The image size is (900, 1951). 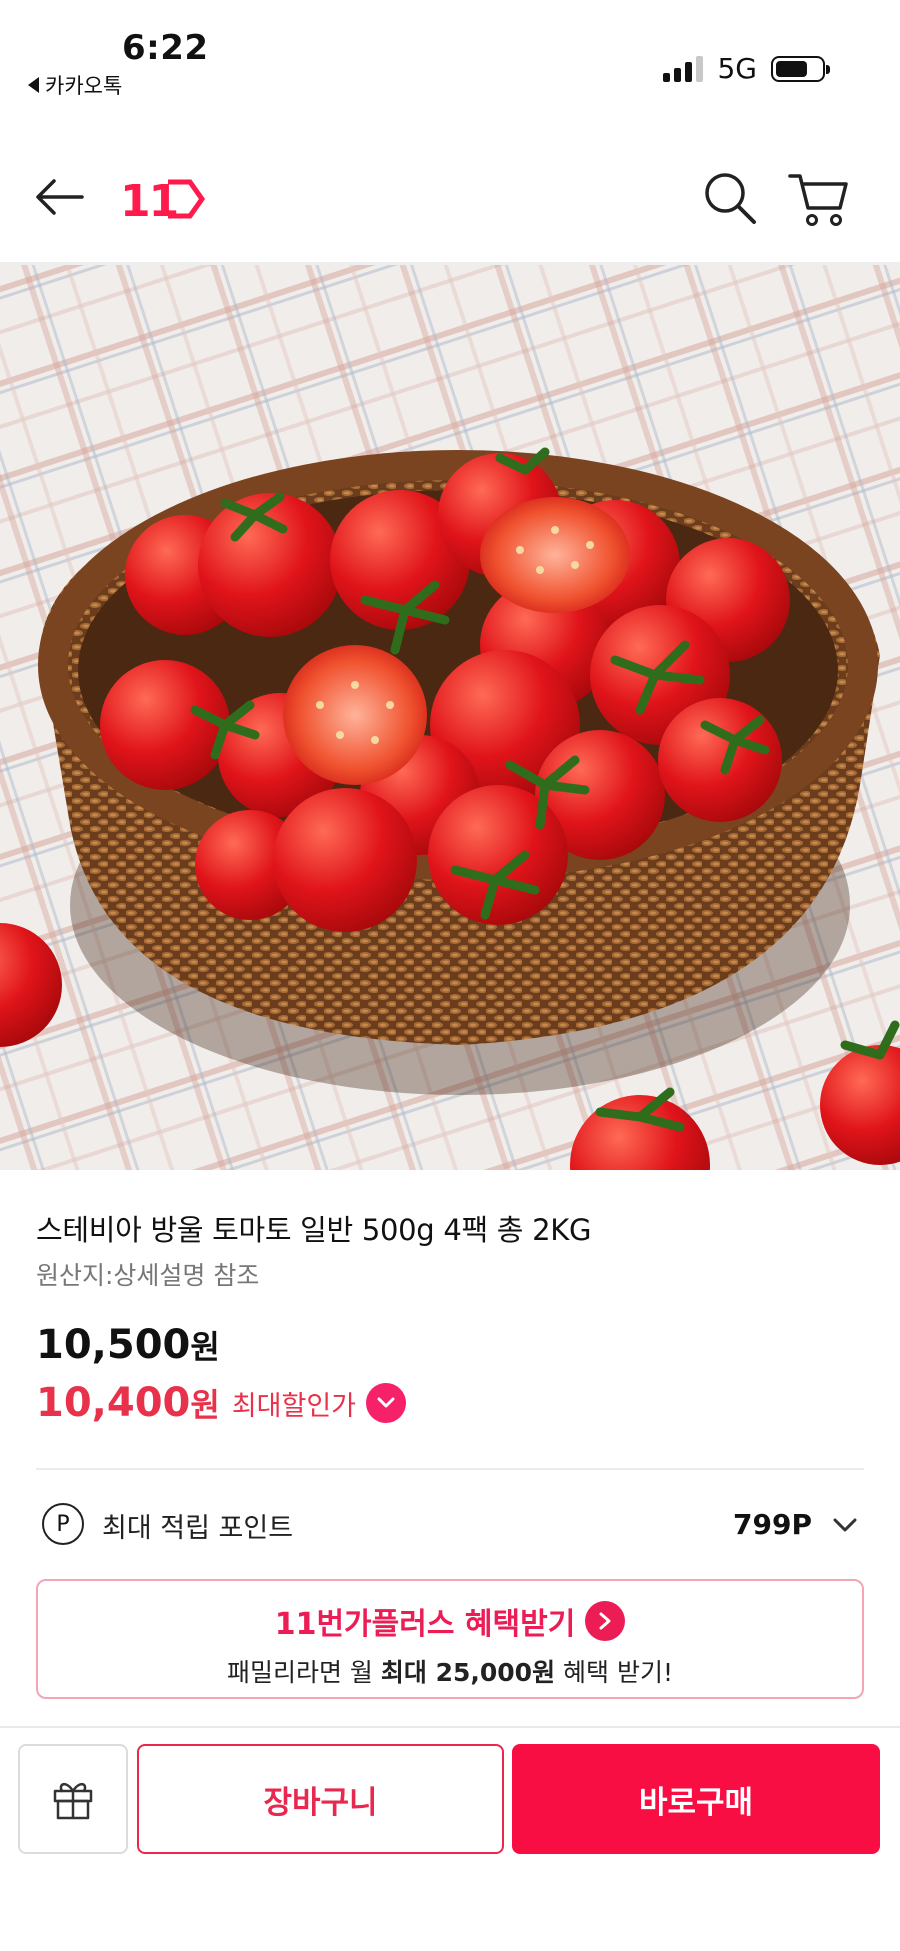 I want to click on price-discount: 10,400원, so click(x=128, y=1403).